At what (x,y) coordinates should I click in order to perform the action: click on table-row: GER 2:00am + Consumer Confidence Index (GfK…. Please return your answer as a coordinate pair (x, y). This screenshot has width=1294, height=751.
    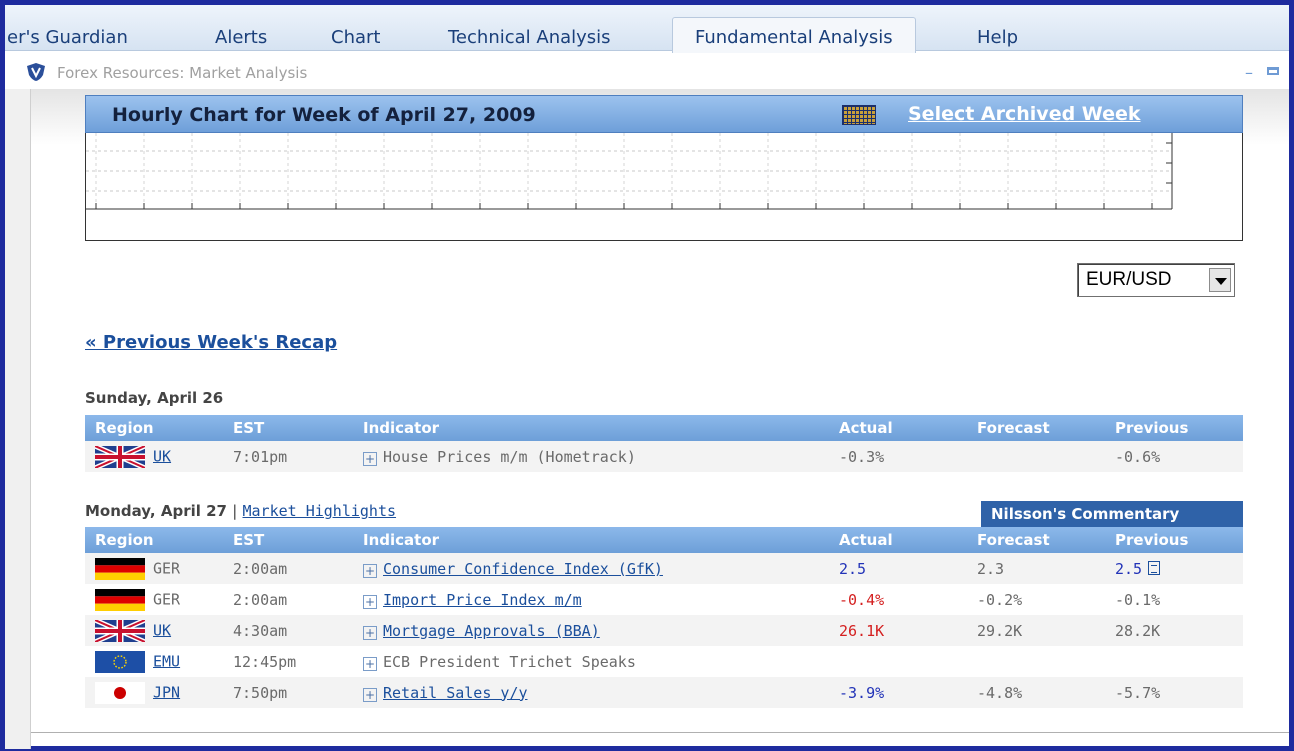
    Looking at the image, I should click on (664, 568).